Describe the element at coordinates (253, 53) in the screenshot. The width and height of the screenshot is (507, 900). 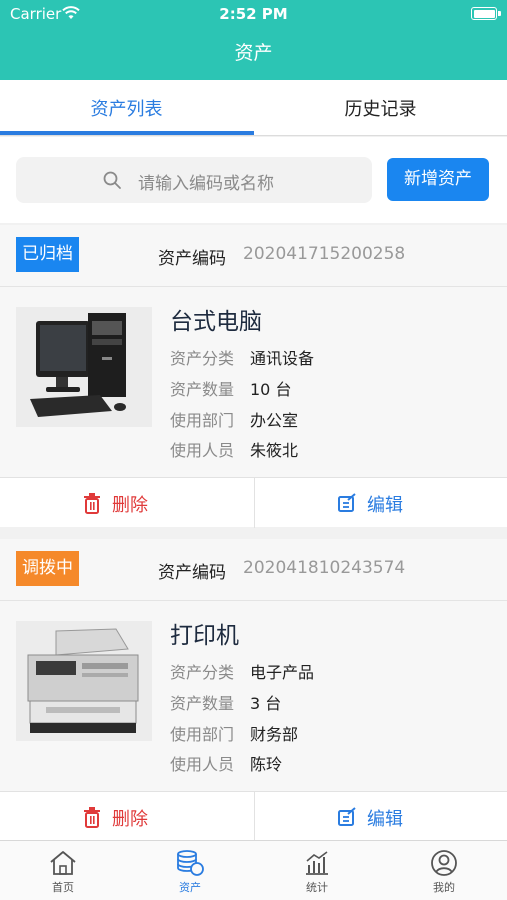
I see `page-title: 资产` at that location.